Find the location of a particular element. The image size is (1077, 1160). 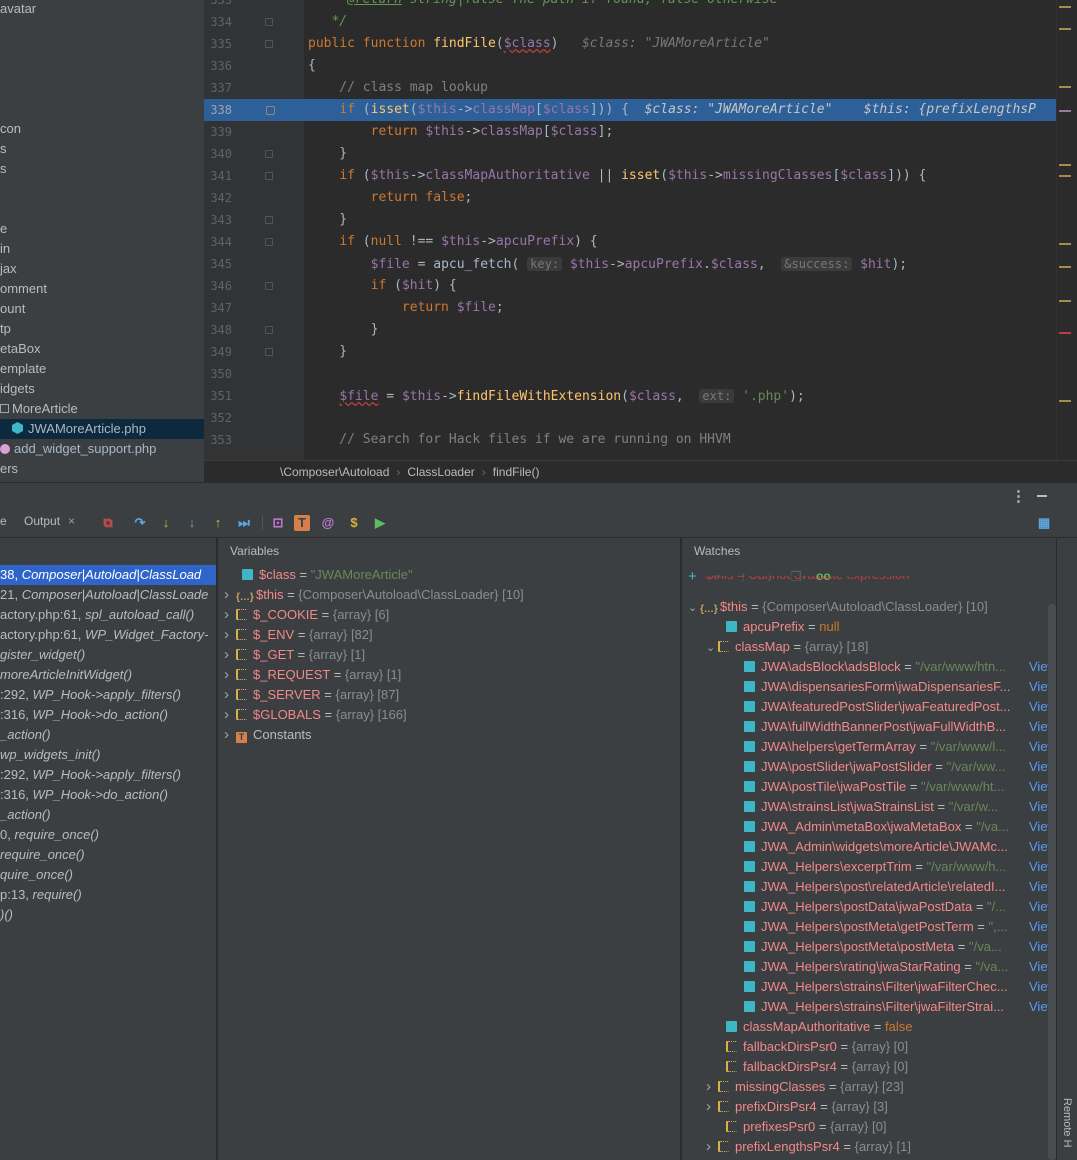

variable-row: › $_SERVER = {array} [87] is located at coordinates (311, 695).